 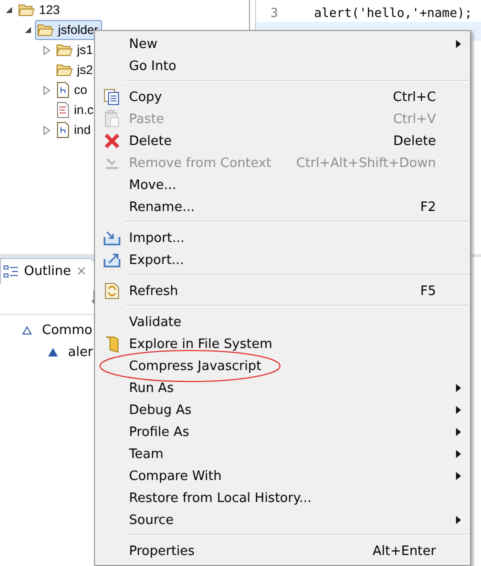 What do you see at coordinates (112, 141) in the screenshot?
I see `delete-icon` at bounding box center [112, 141].